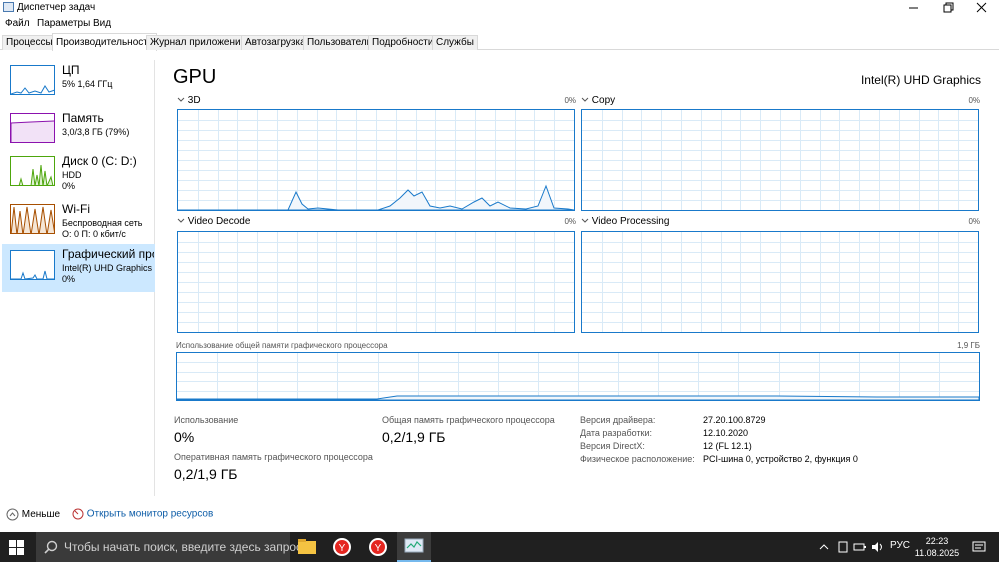 The height and width of the screenshot is (562, 999). What do you see at coordinates (974, 100) in the screenshot?
I see `engine-copy-percent: 0%` at bounding box center [974, 100].